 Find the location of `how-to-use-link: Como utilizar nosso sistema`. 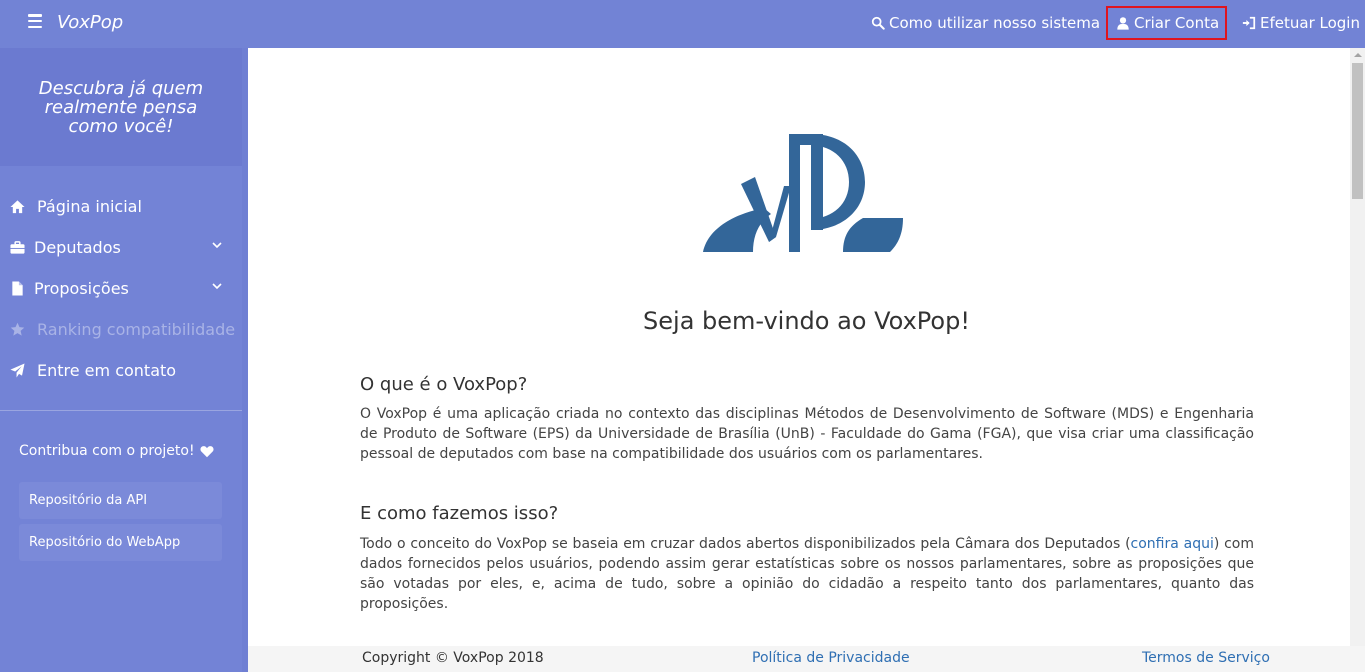

how-to-use-link: Como utilizar nosso sistema is located at coordinates (985, 23).